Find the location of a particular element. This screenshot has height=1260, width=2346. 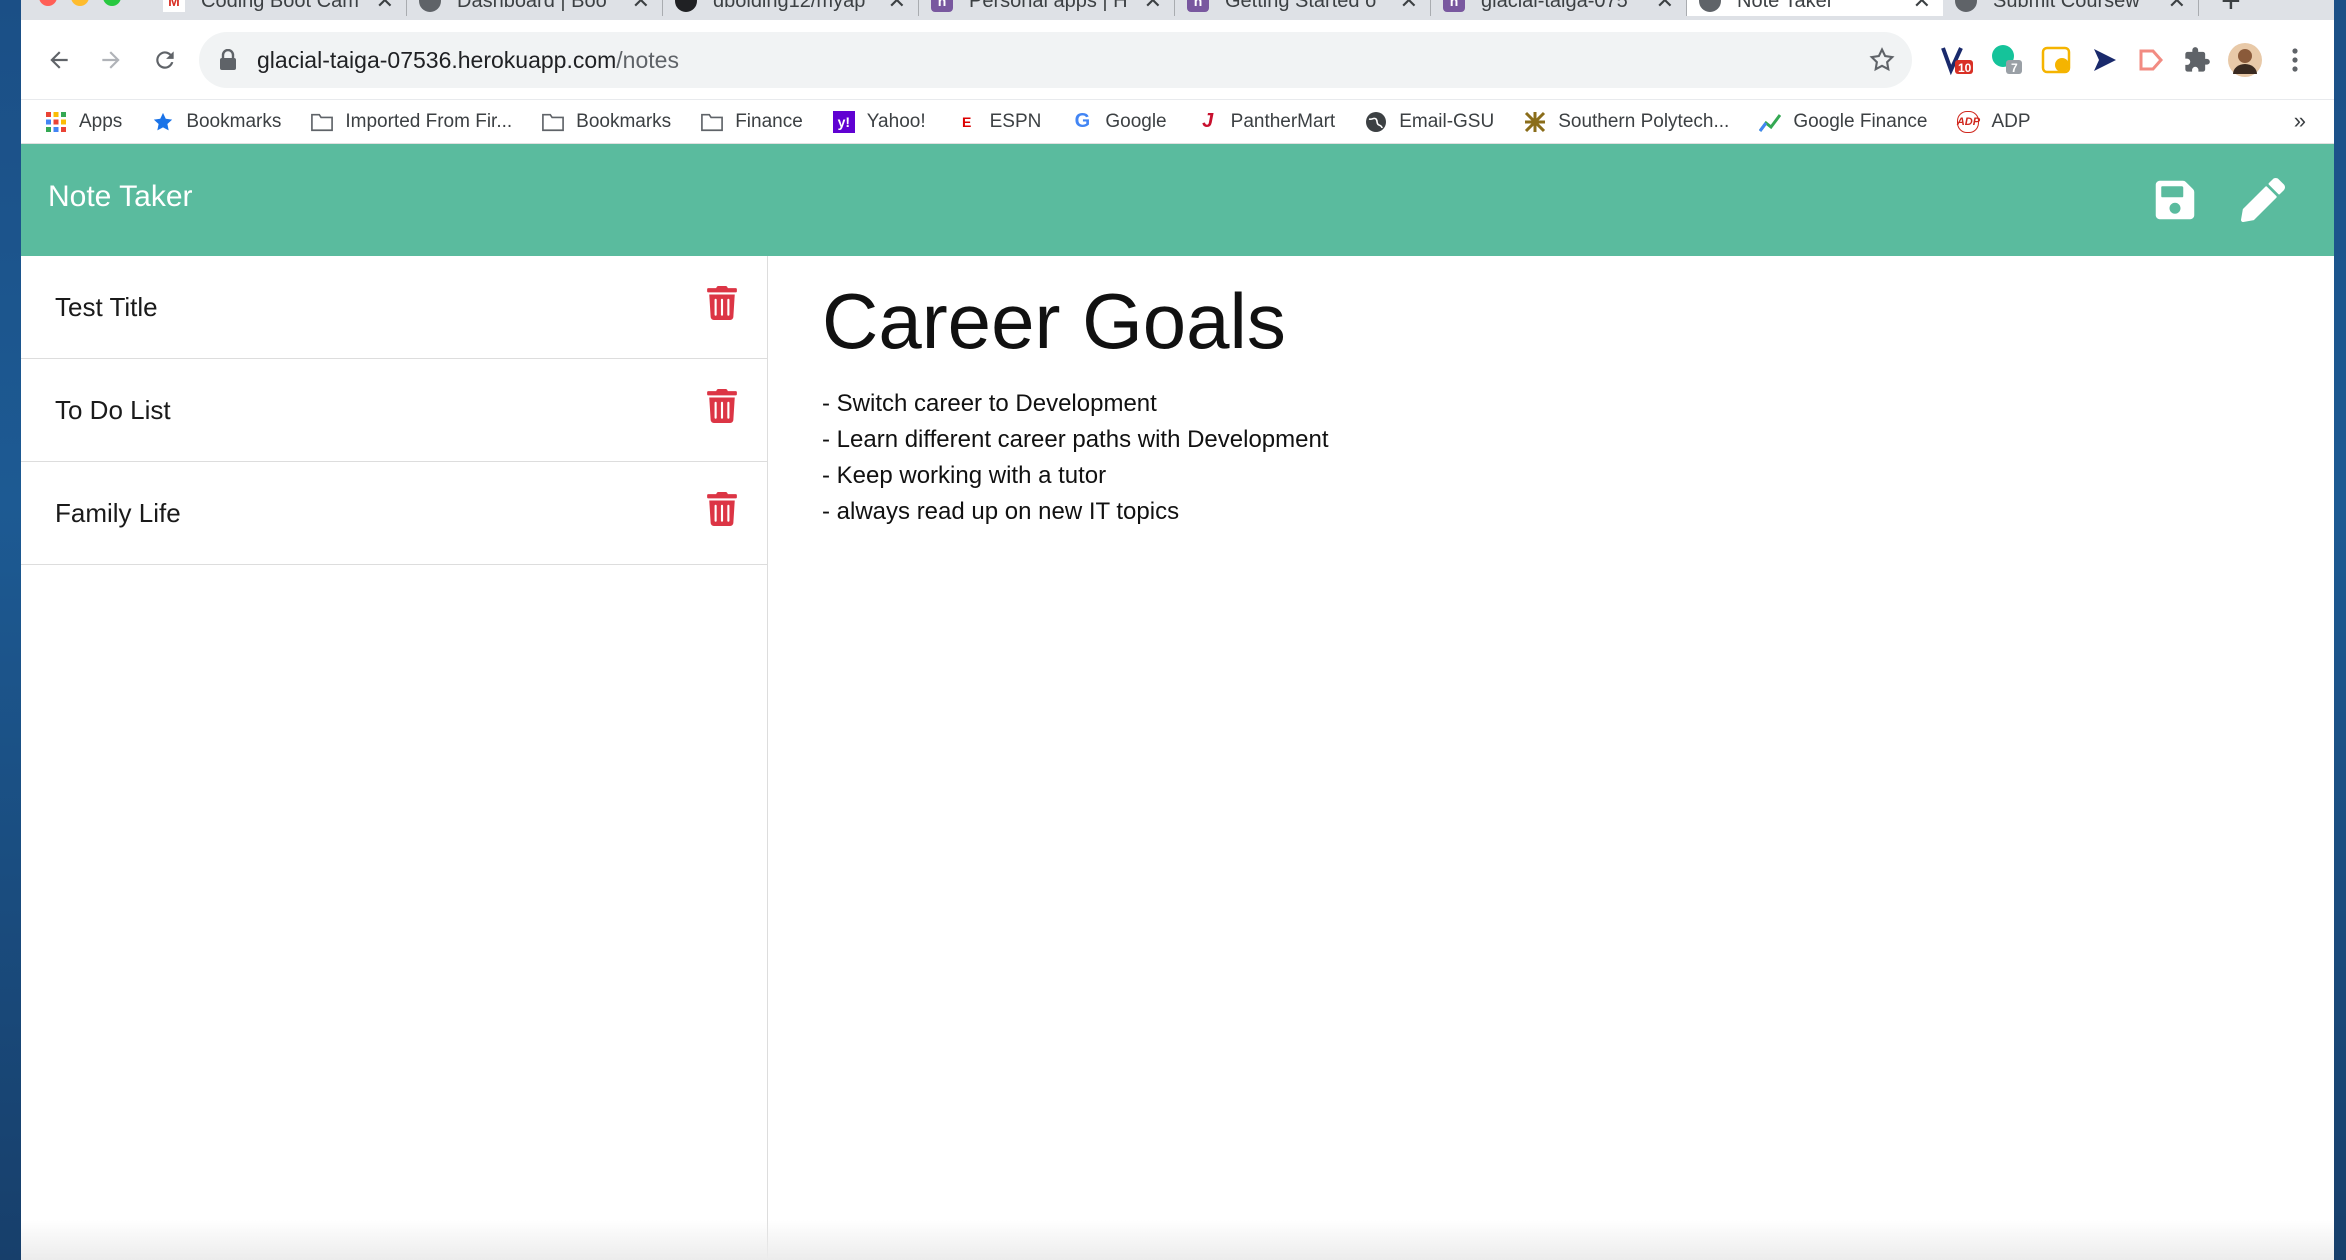

yahoo-icon: y! is located at coordinates (843, 121).